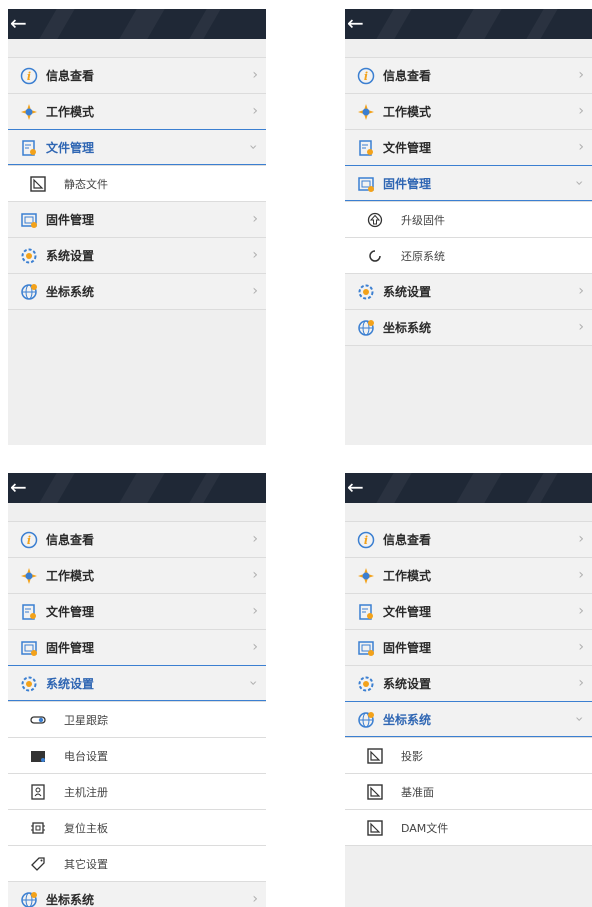 The height and width of the screenshot is (907, 592). What do you see at coordinates (407, 292) in the screenshot?
I see `menu-item-label: 系统设置` at bounding box center [407, 292].